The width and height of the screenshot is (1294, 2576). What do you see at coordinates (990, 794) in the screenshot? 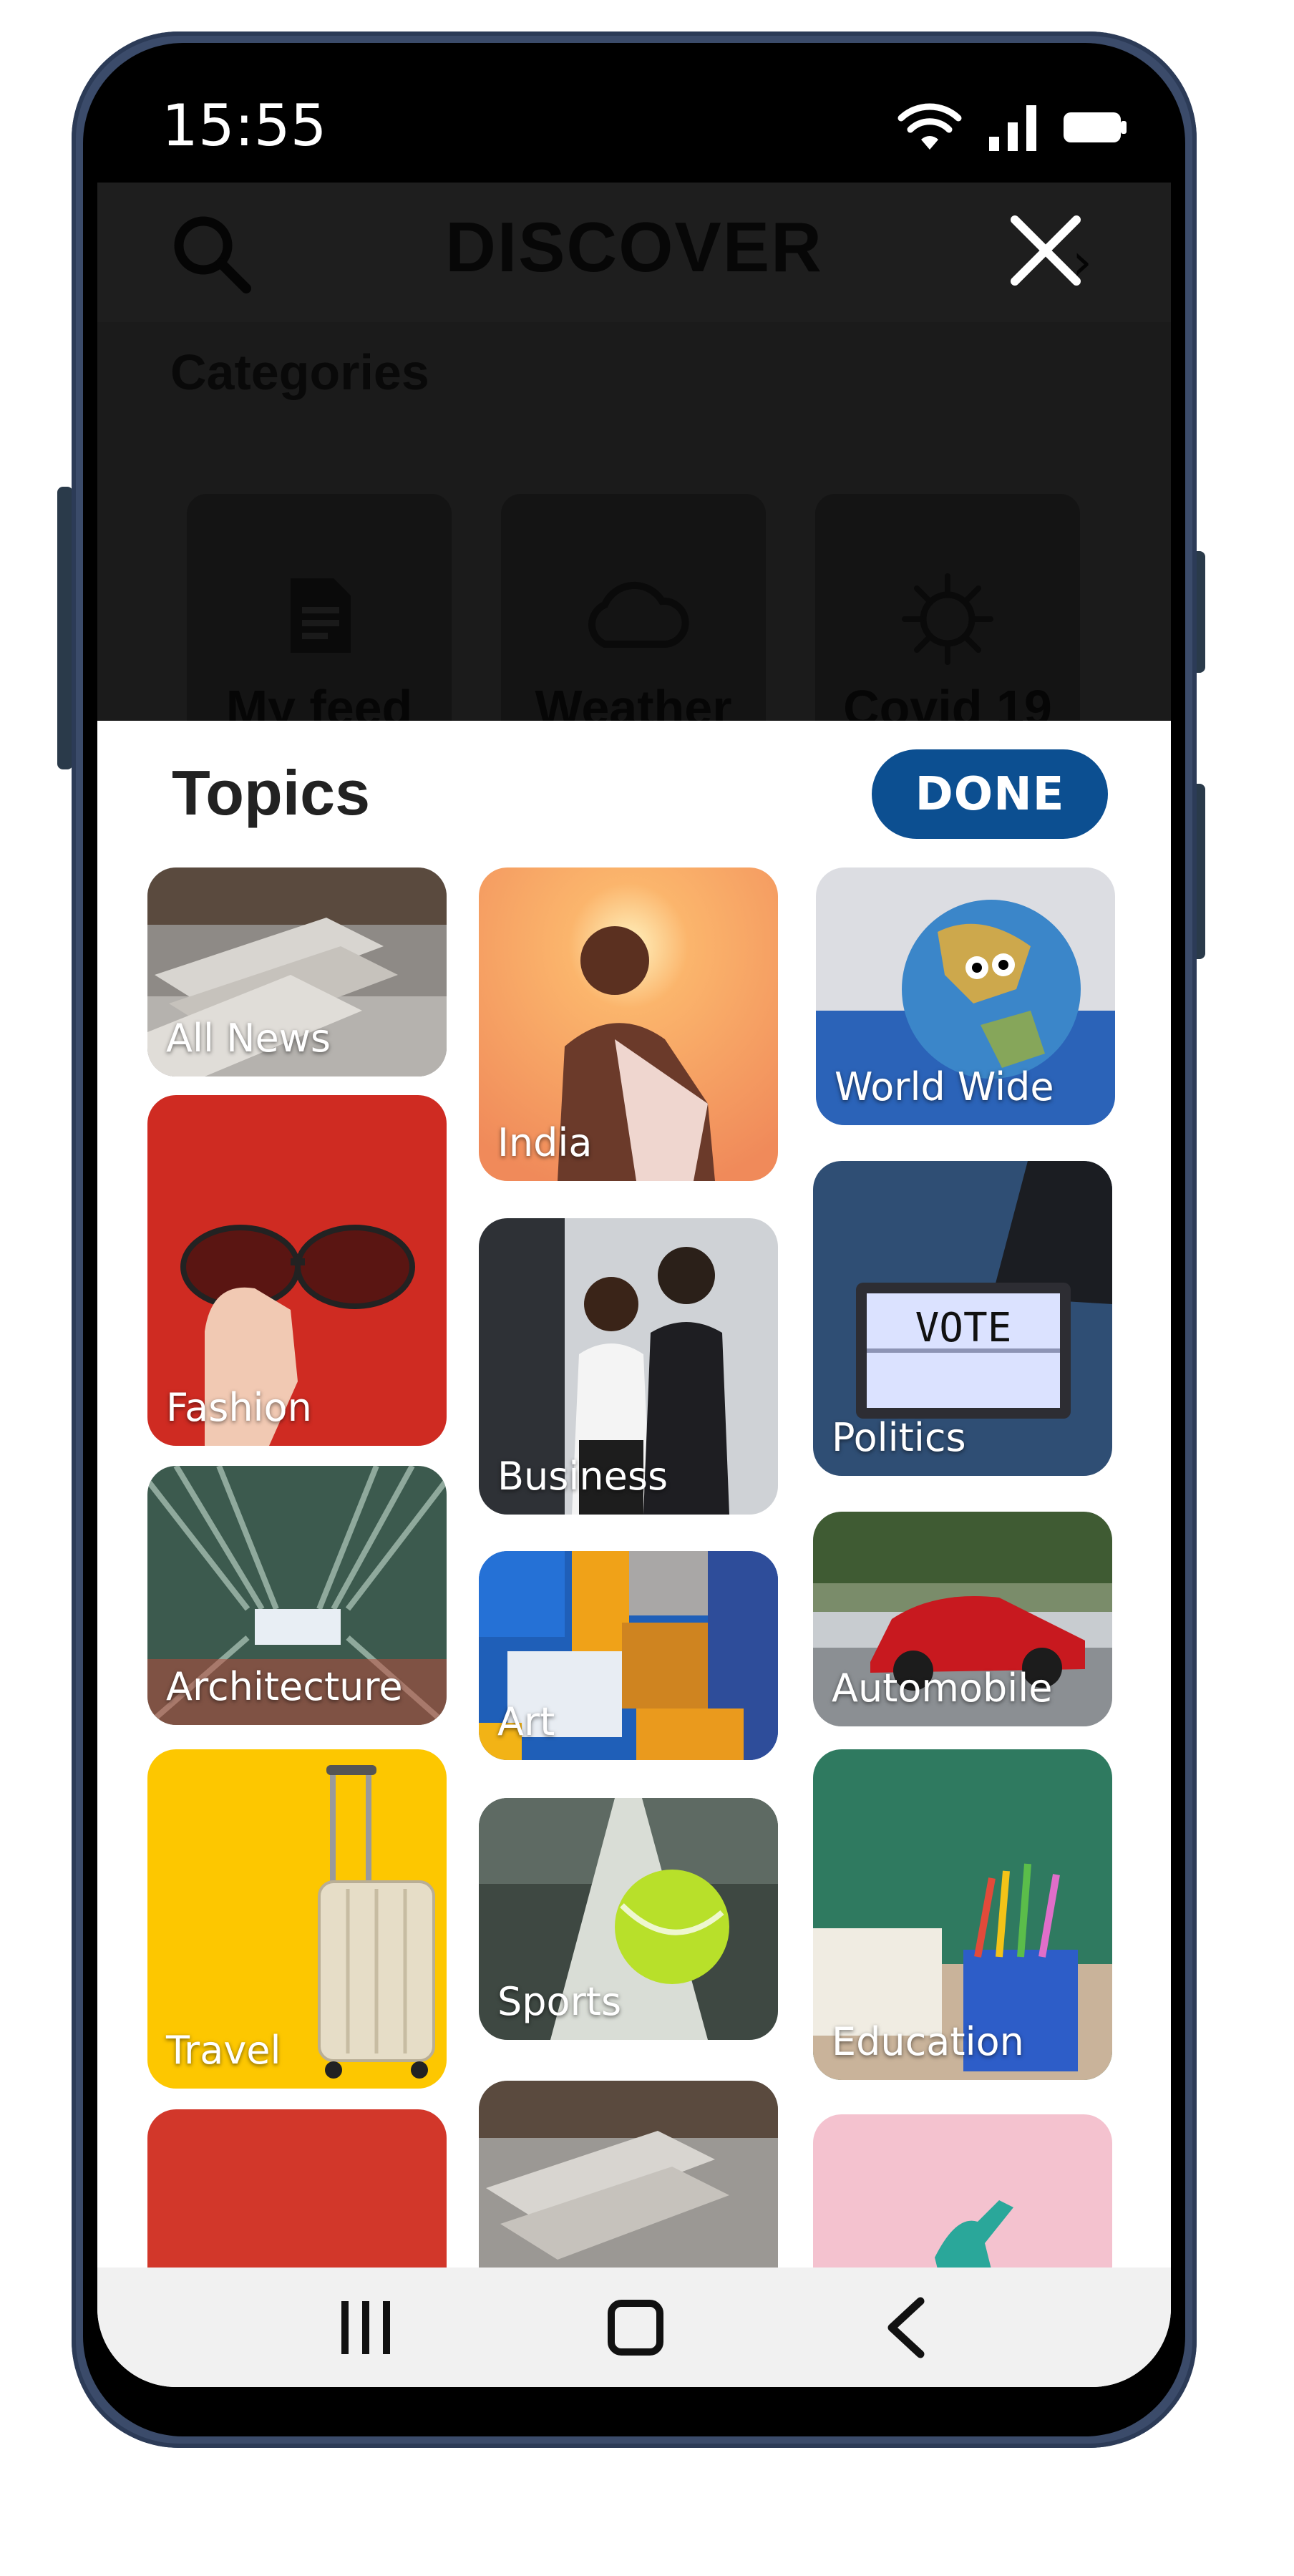
I see `done-button: DONE` at bounding box center [990, 794].